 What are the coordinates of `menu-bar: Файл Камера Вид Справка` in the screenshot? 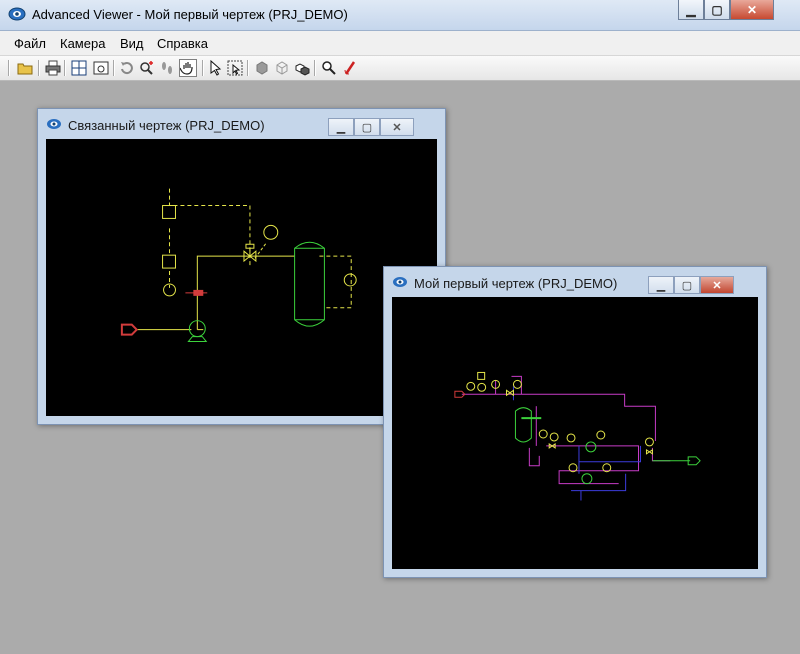 It's located at (400, 43).